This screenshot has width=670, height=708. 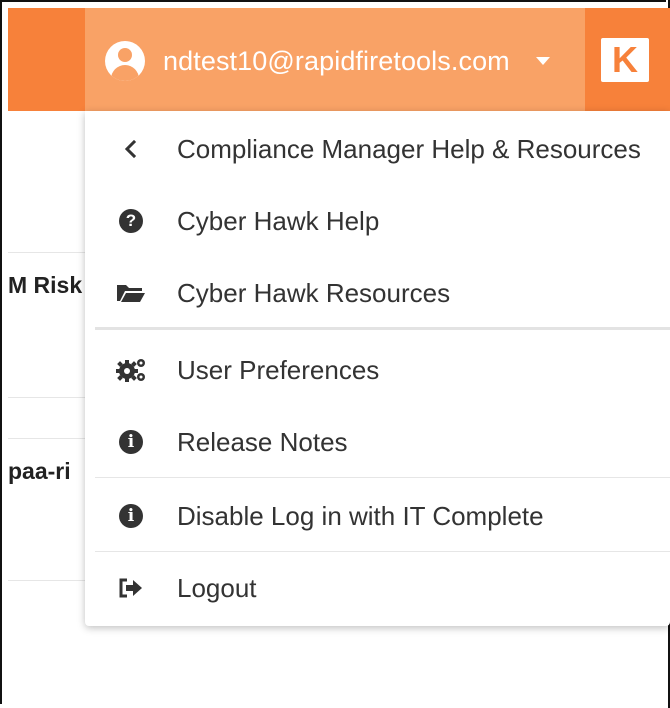 I want to click on menu-item-compliance-manager-help: Compliance Manager Help & Resources, so click(x=377, y=149).